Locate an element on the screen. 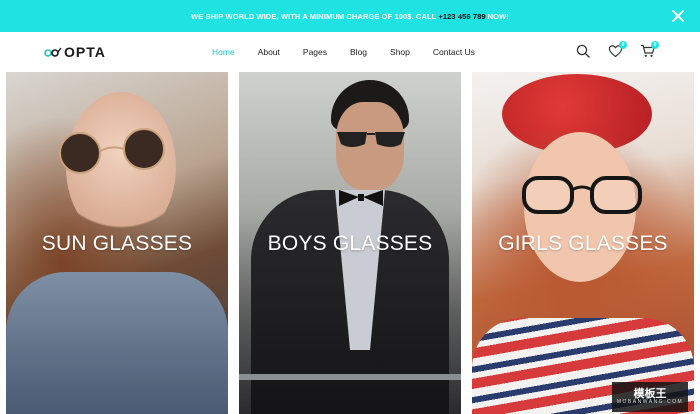  wishlist-button: 0 is located at coordinates (615, 51).